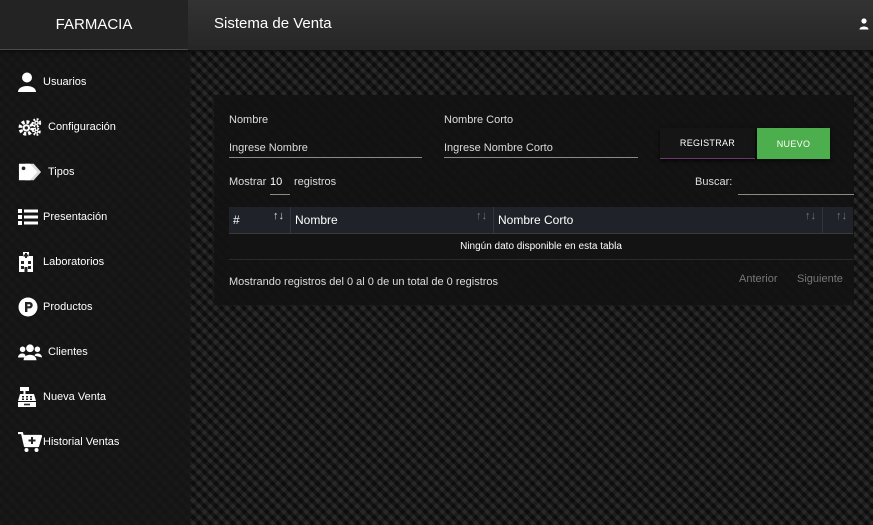  I want to click on sidebar-item-label: Usuarios, so click(65, 82).